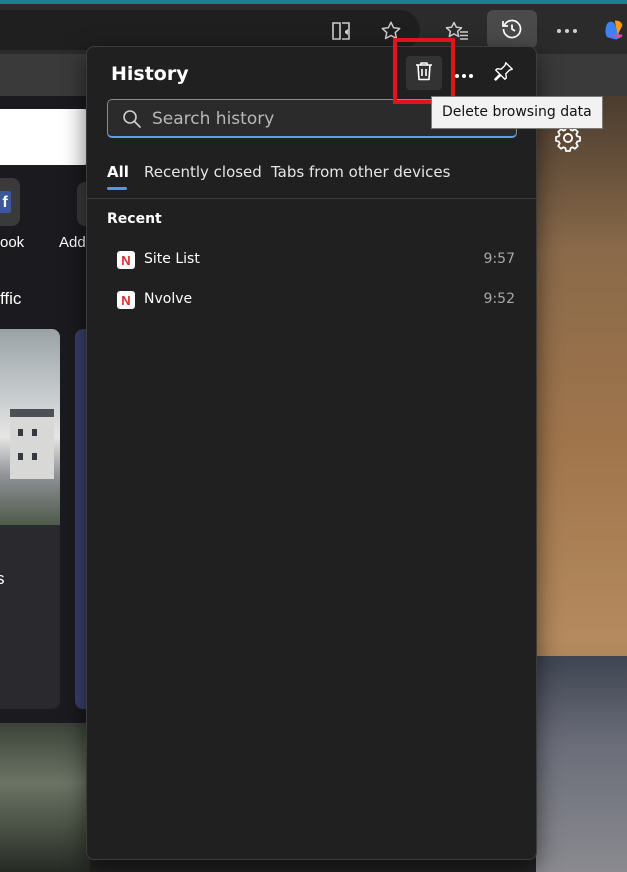 The image size is (627, 872). Describe the element at coordinates (32, 444) in the screenshot. I see `house-illustration` at that location.